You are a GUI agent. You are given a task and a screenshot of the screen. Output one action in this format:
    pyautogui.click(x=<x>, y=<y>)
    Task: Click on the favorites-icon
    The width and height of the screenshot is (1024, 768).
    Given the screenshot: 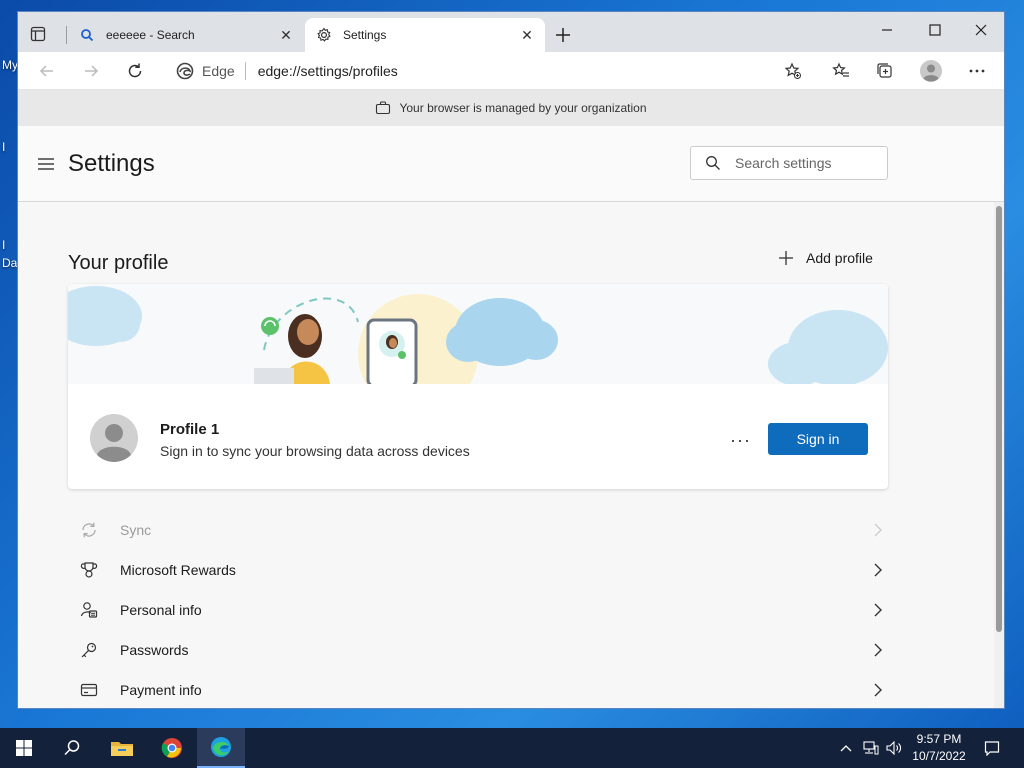 What is the action you would take?
    pyautogui.click(x=841, y=71)
    